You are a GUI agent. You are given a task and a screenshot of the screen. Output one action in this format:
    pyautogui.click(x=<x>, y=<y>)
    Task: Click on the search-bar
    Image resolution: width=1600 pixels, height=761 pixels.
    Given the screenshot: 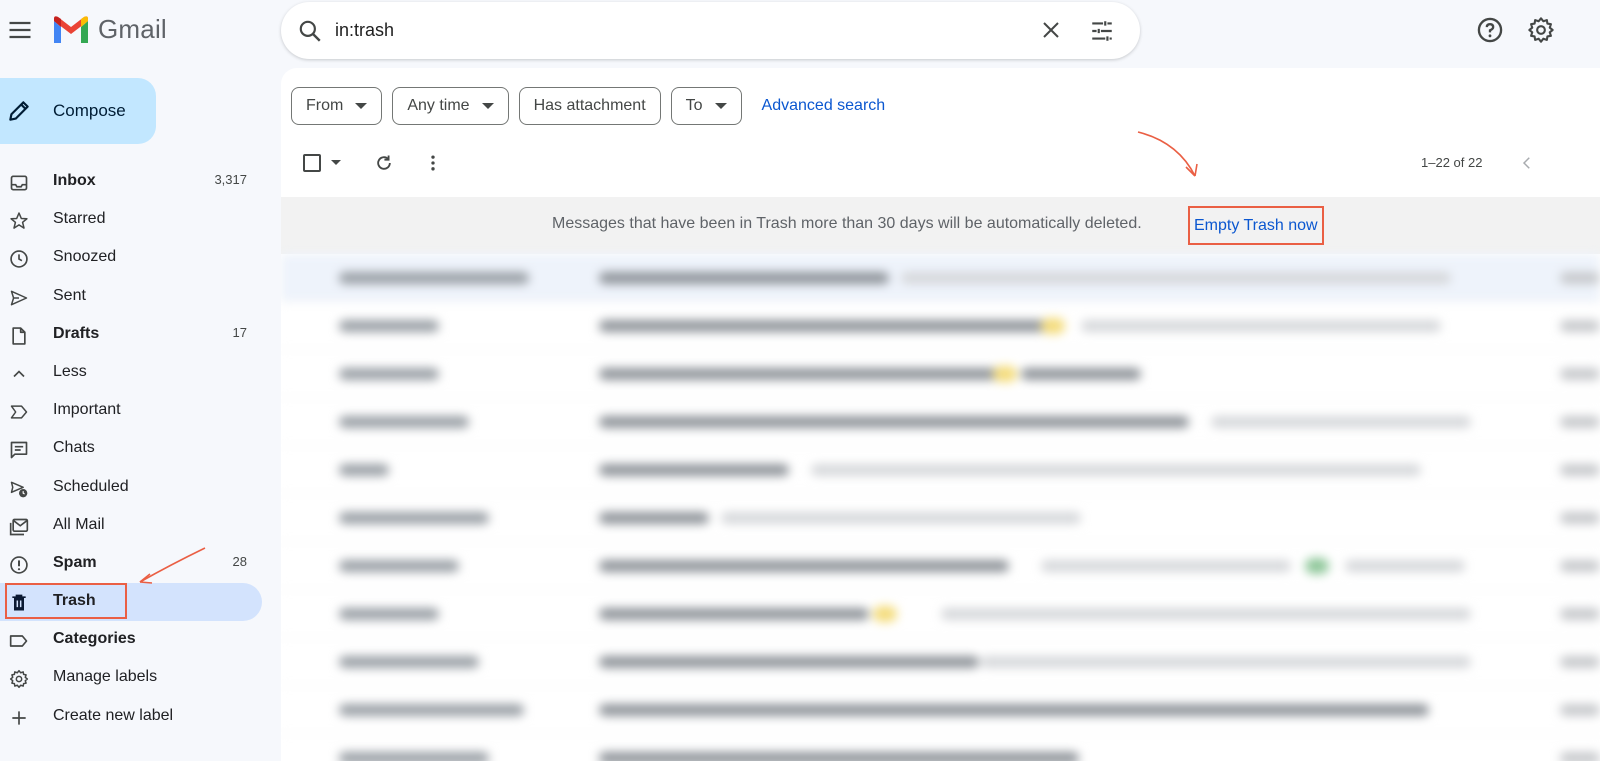 What is the action you would take?
    pyautogui.click(x=710, y=30)
    